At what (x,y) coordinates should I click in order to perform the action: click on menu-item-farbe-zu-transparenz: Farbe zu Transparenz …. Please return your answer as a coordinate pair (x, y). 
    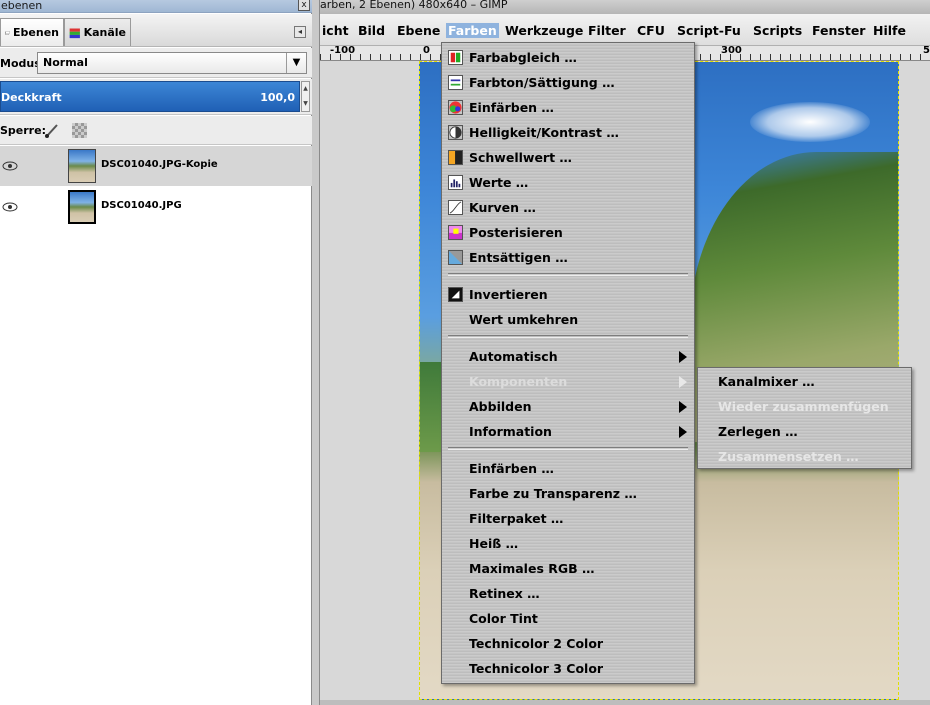
    Looking at the image, I should click on (568, 493).